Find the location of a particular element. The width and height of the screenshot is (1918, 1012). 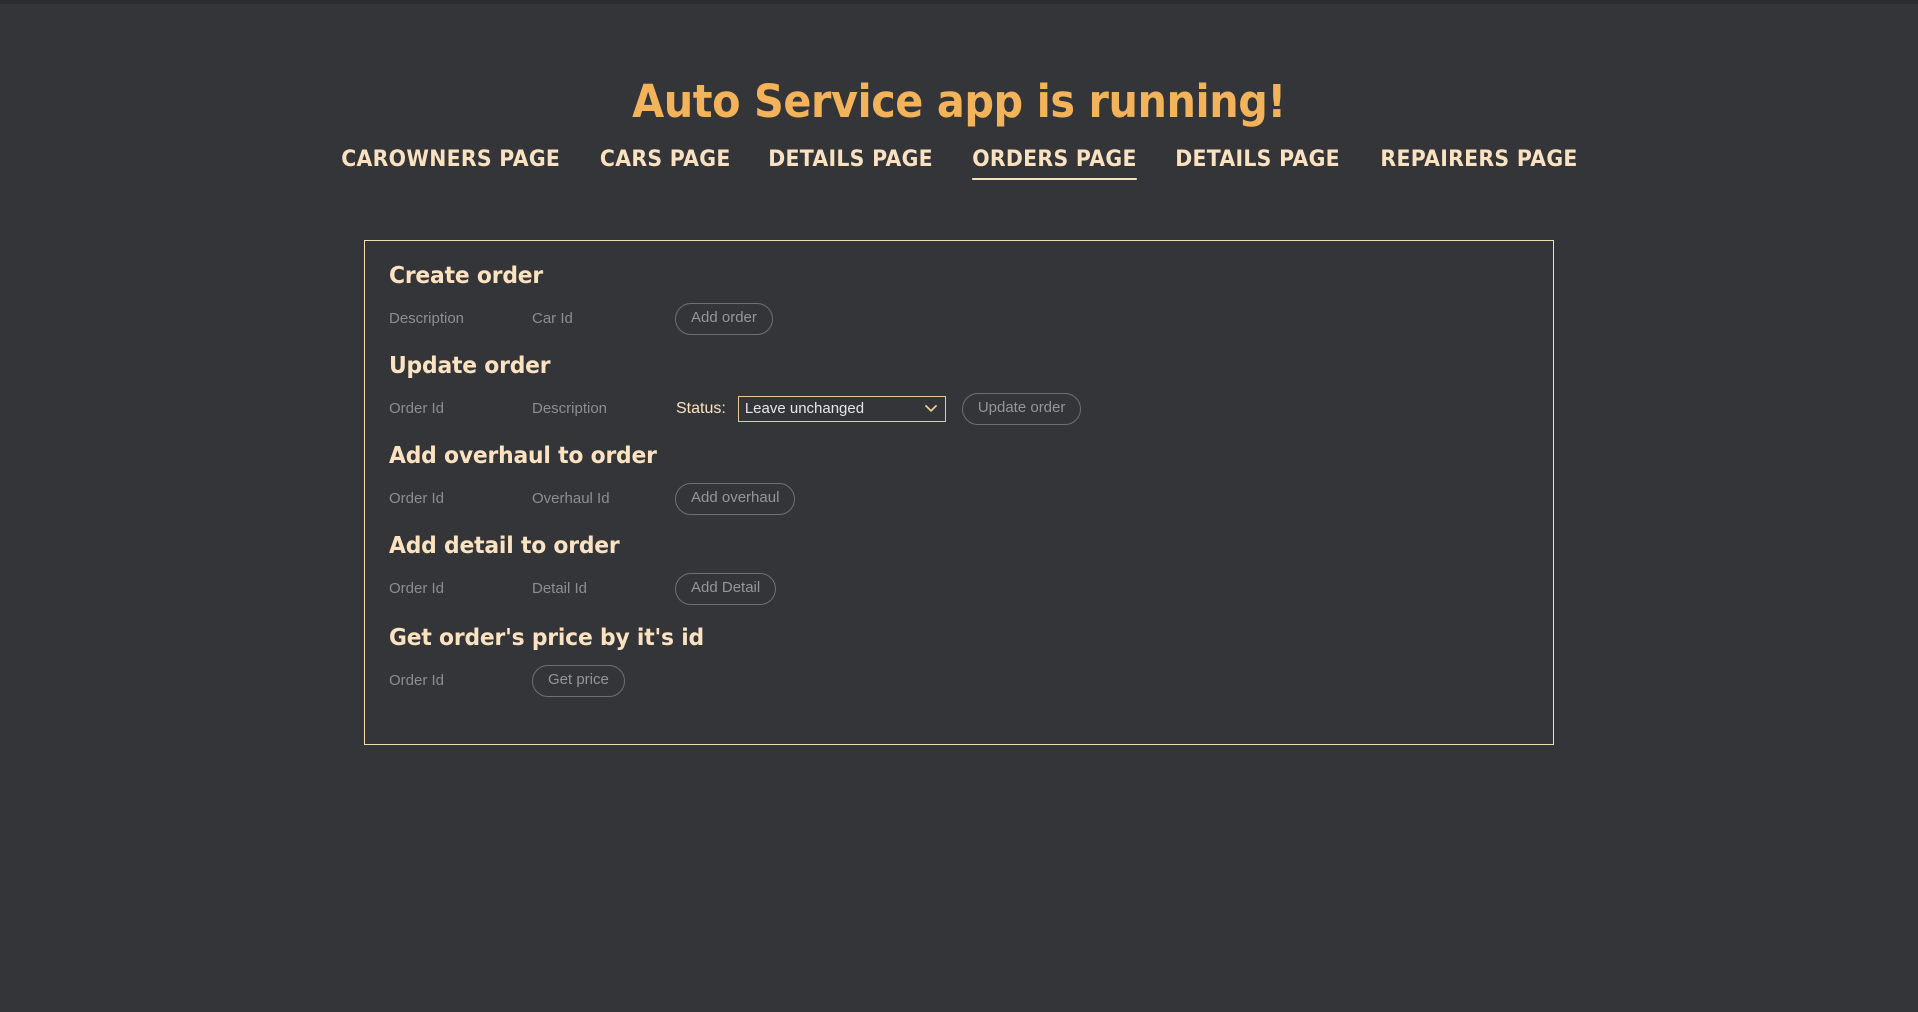

update-order-form-row: Status: Leave unchanged Update order is located at coordinates (959, 409).